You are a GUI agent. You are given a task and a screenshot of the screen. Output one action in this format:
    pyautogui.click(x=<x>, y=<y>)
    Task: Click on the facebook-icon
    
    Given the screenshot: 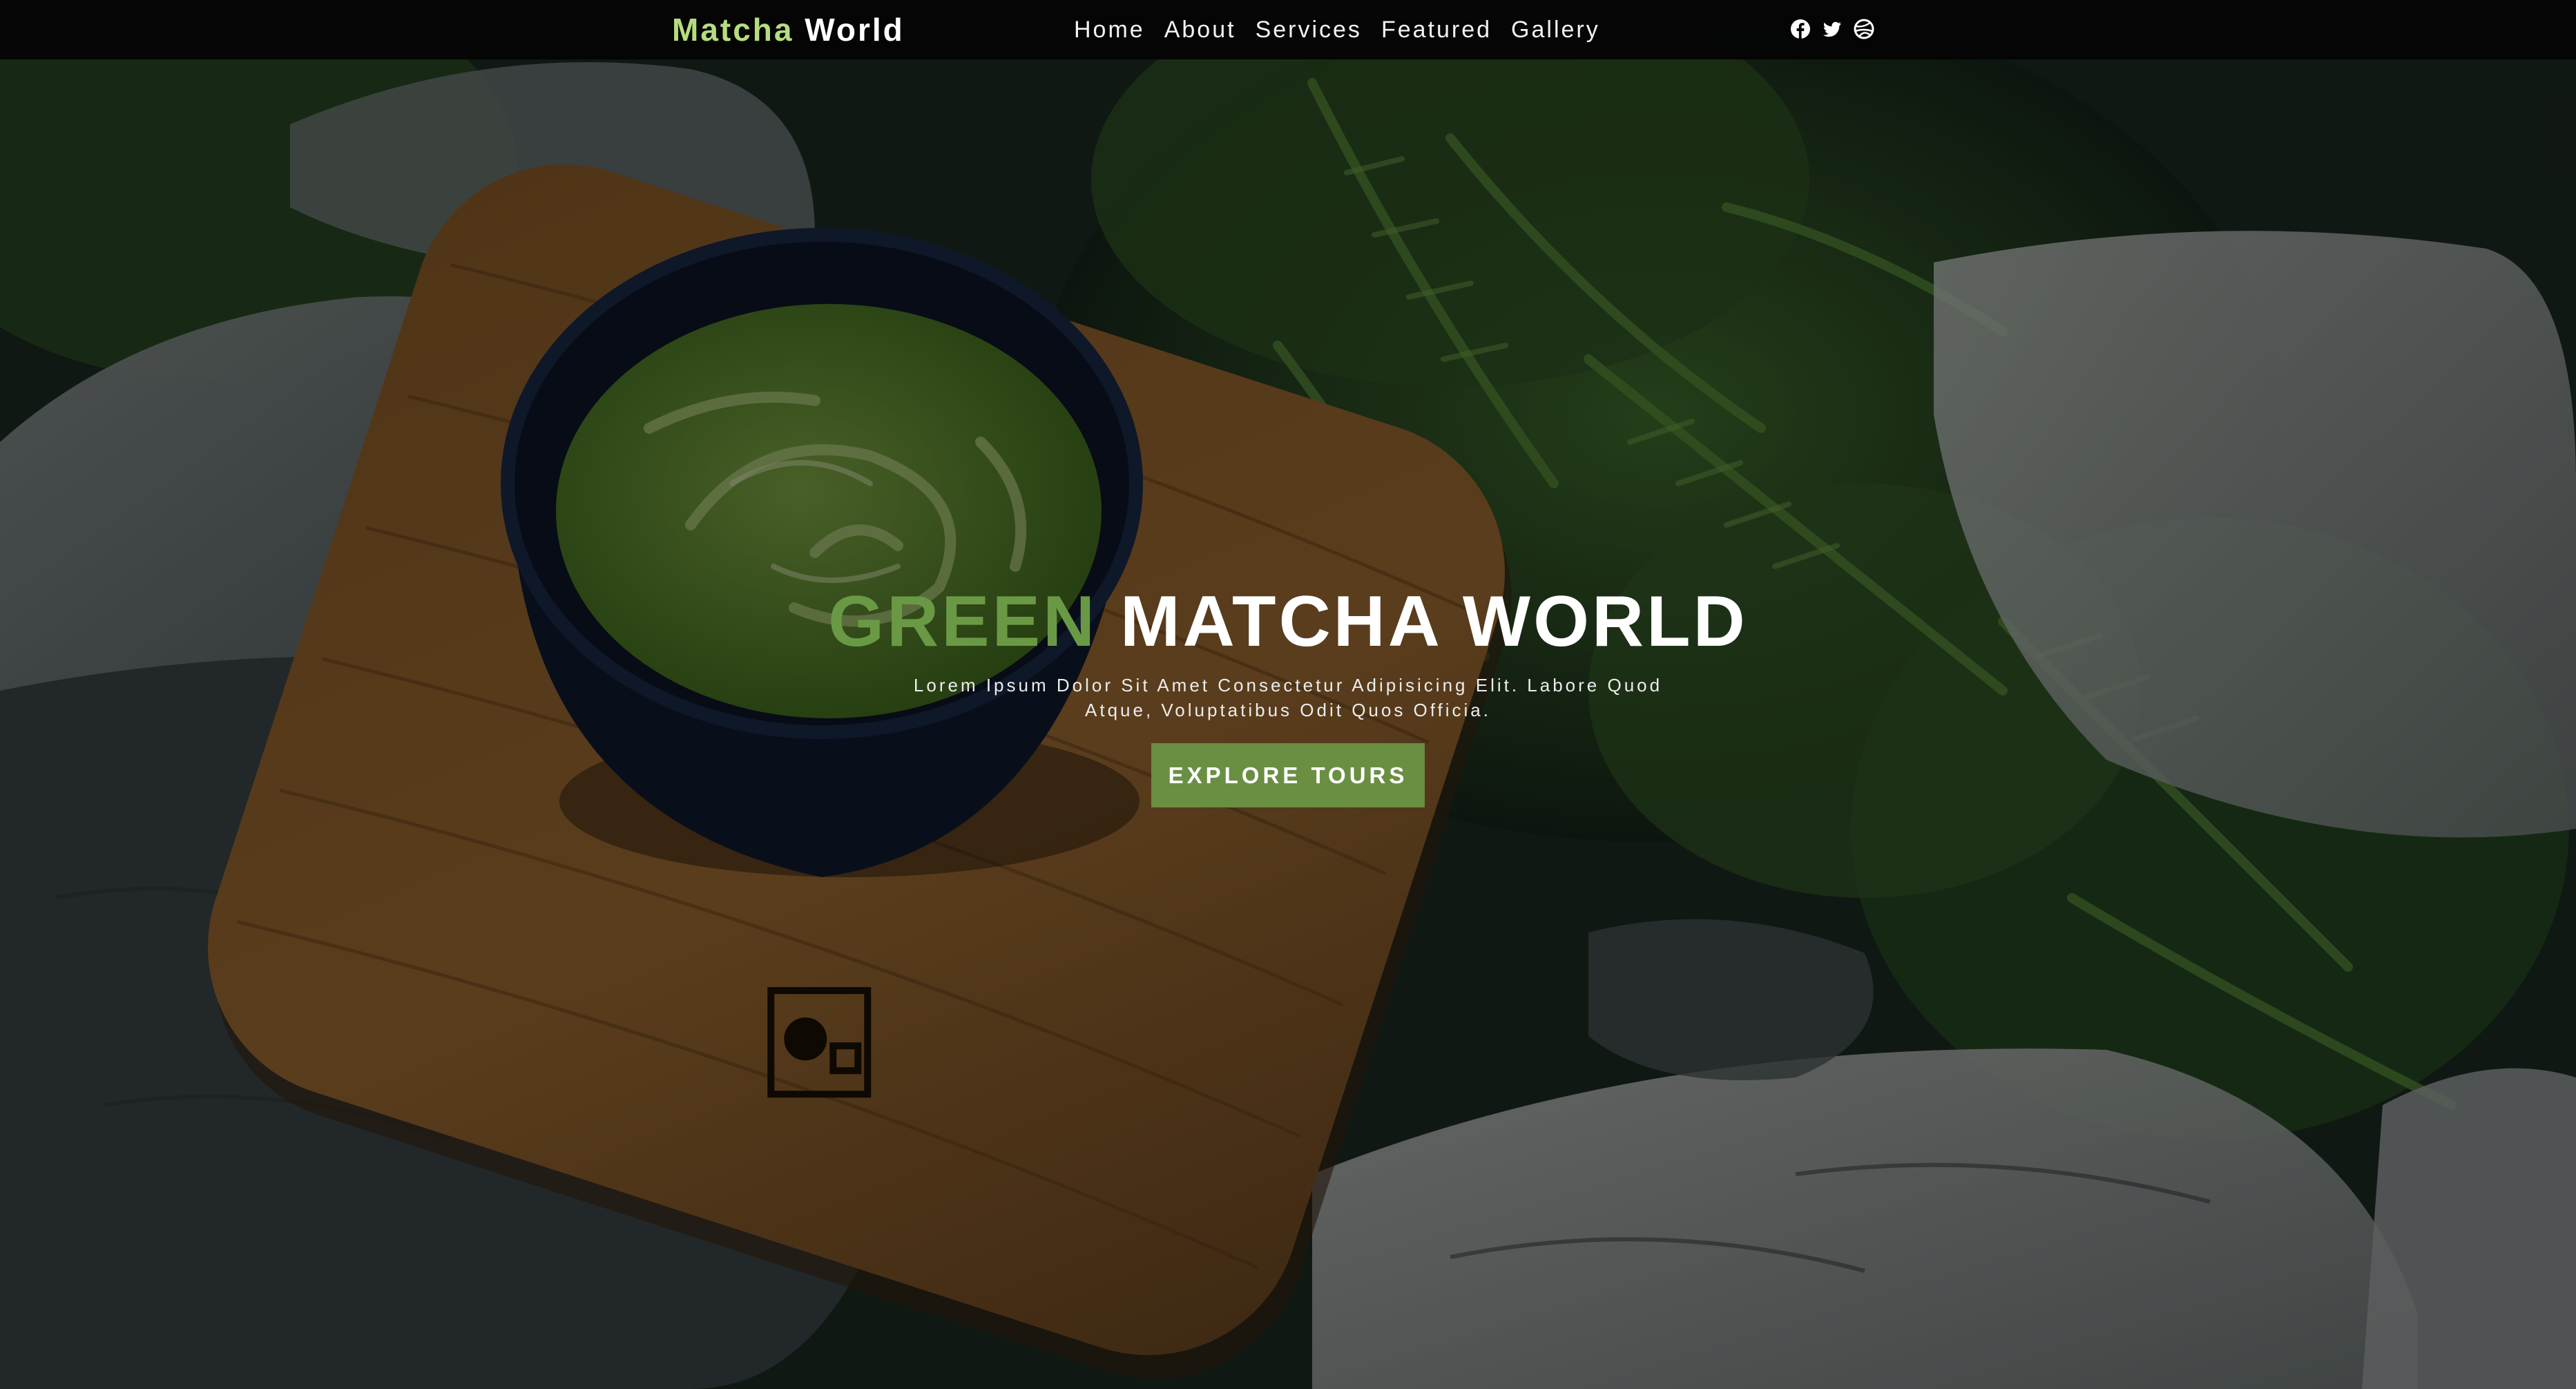 What is the action you would take?
    pyautogui.click(x=1800, y=29)
    